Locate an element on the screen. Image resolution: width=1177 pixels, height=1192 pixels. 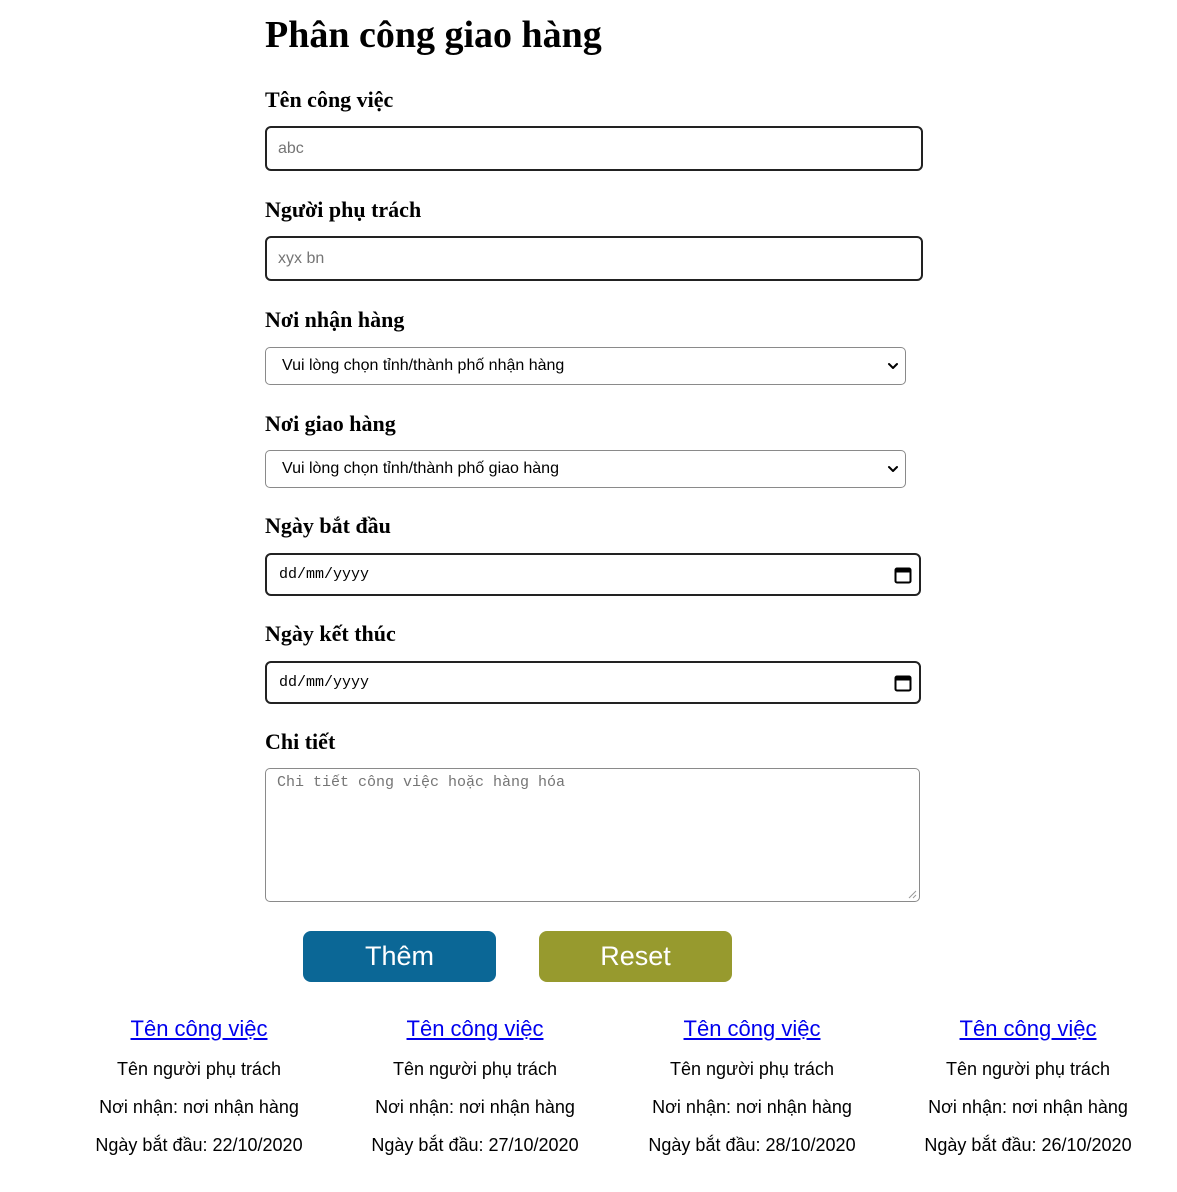
details-label: Chi tiết is located at coordinates (300, 741).